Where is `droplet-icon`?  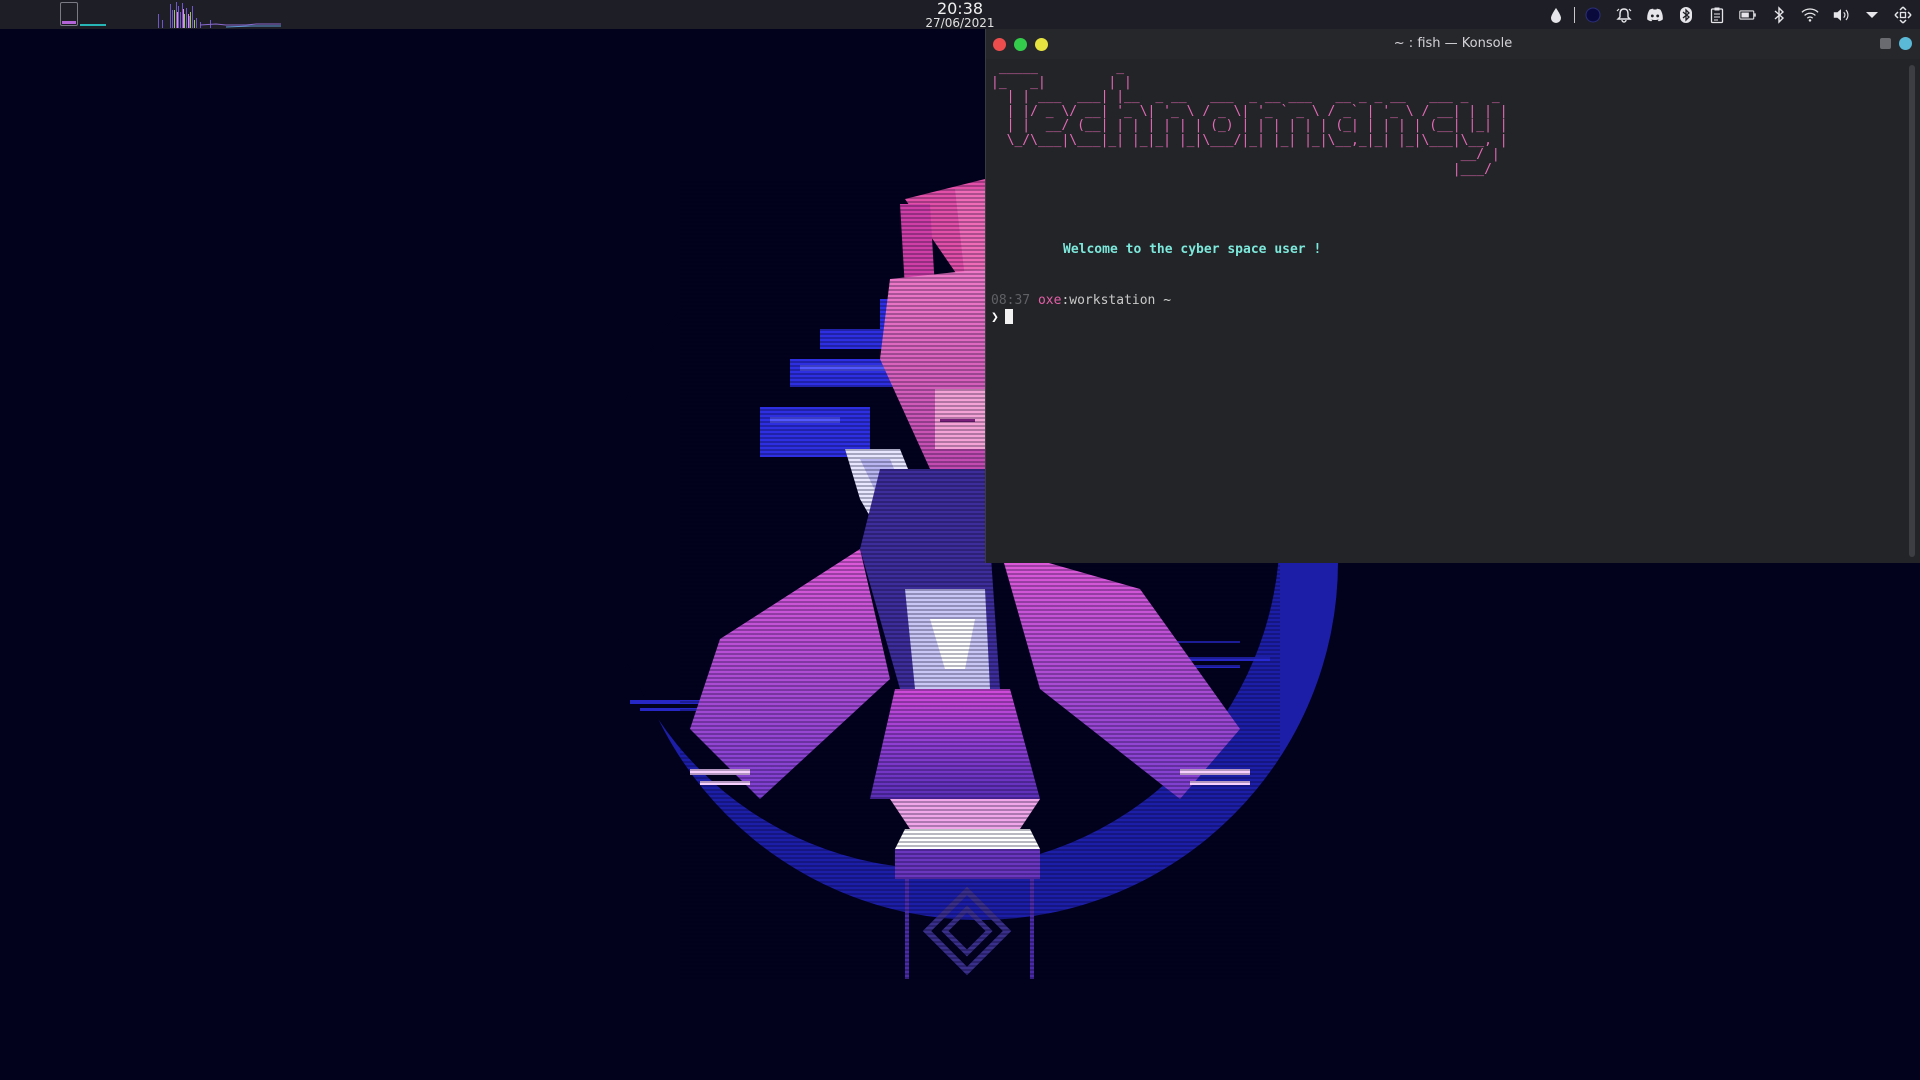 droplet-icon is located at coordinates (1556, 15).